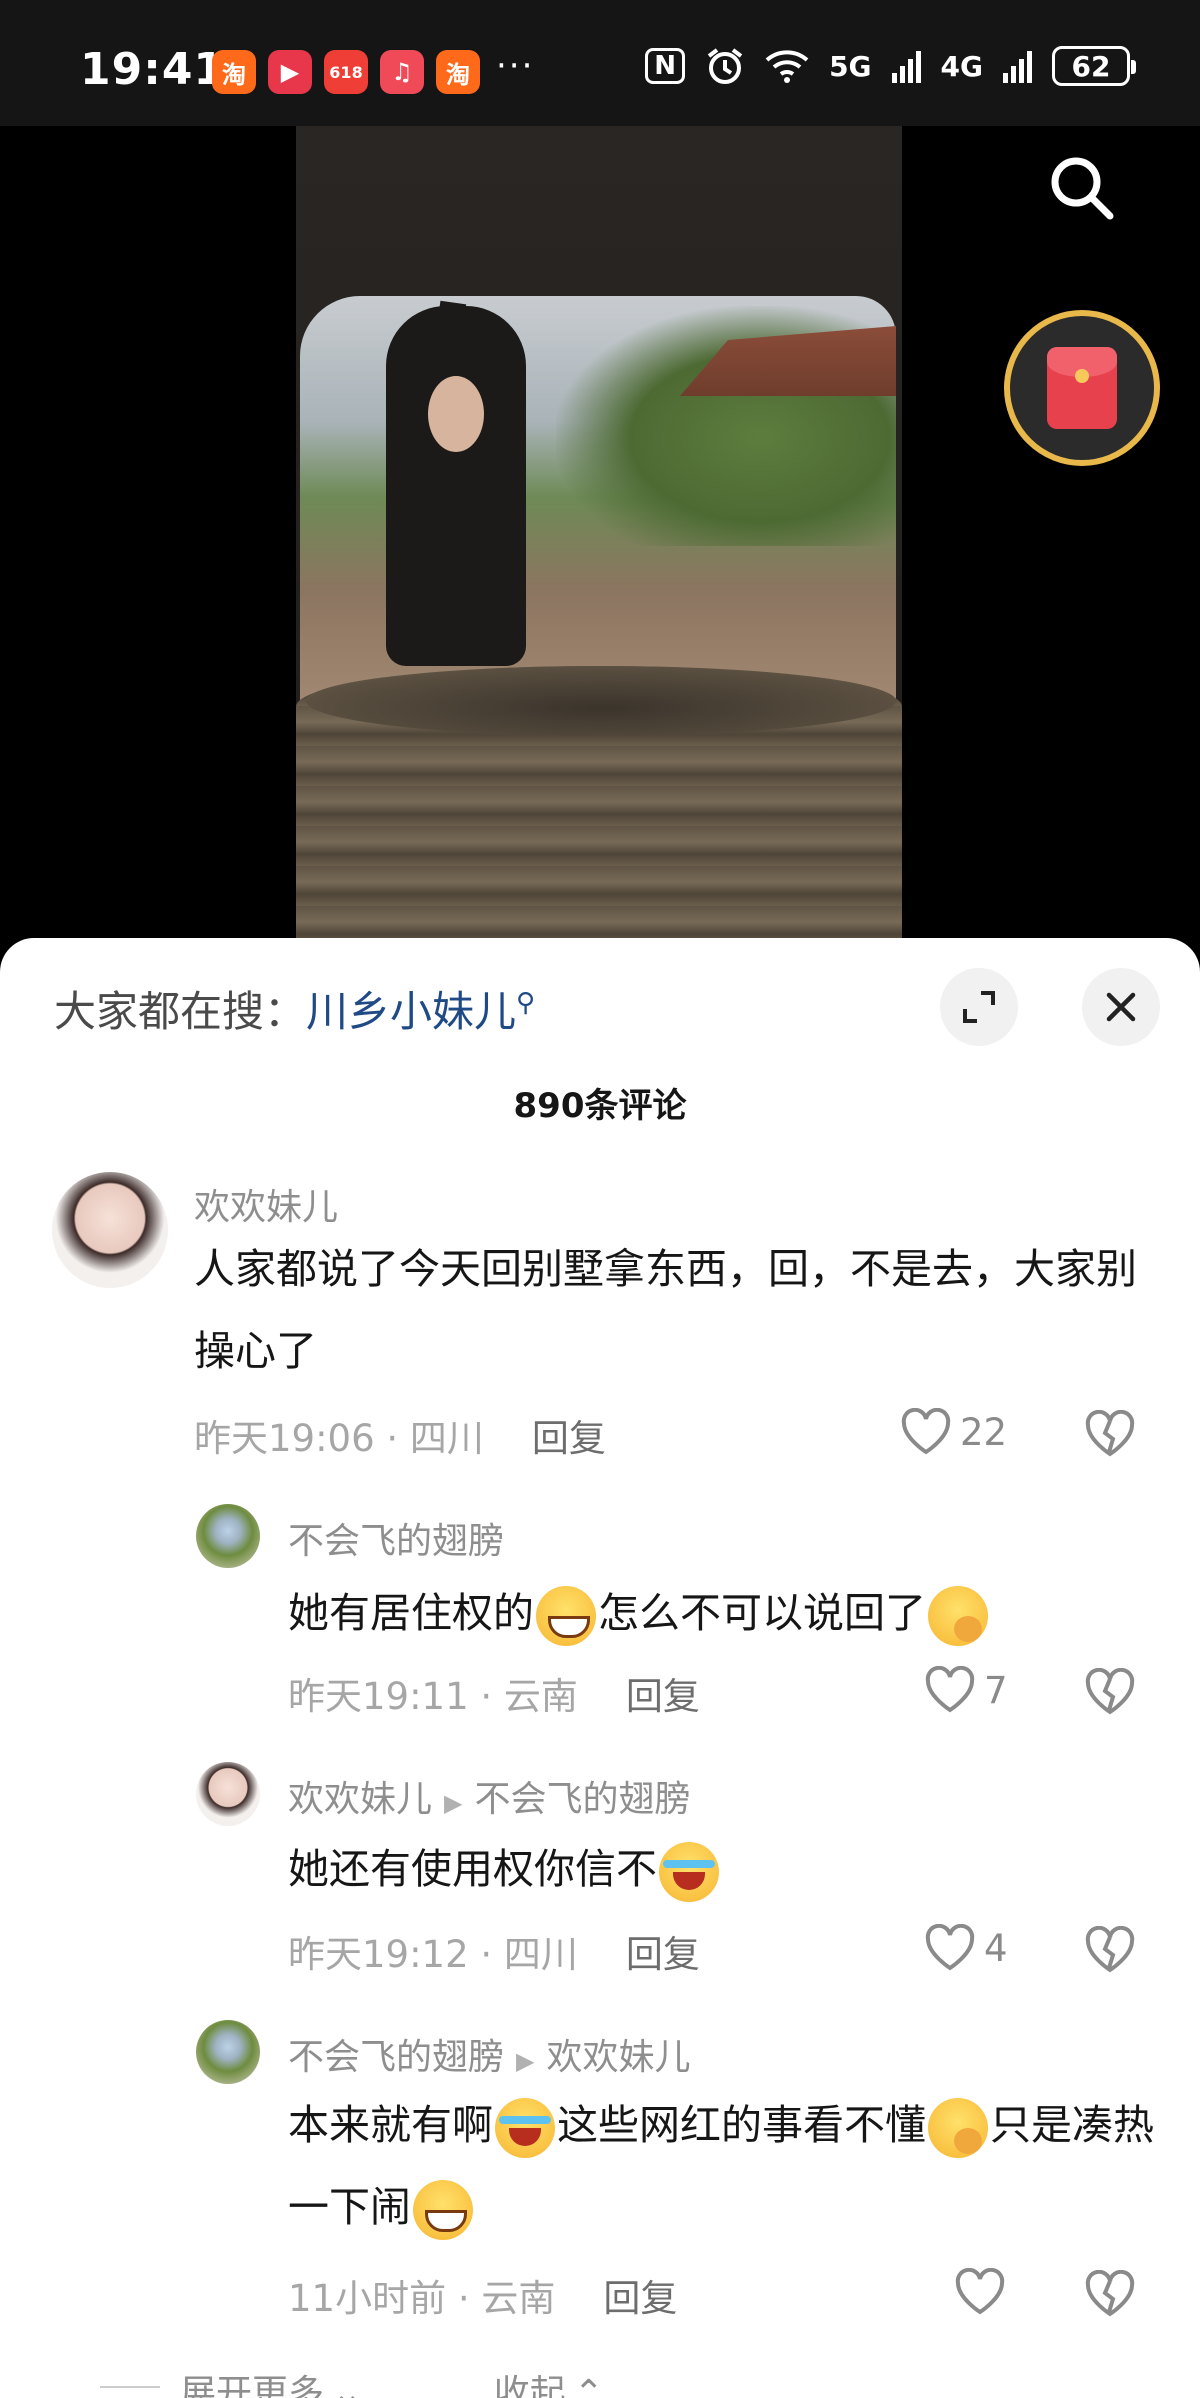 The height and width of the screenshot is (2398, 1200). What do you see at coordinates (180, 1011) in the screenshot?
I see `trending-prefix: 大家都在搜：` at bounding box center [180, 1011].